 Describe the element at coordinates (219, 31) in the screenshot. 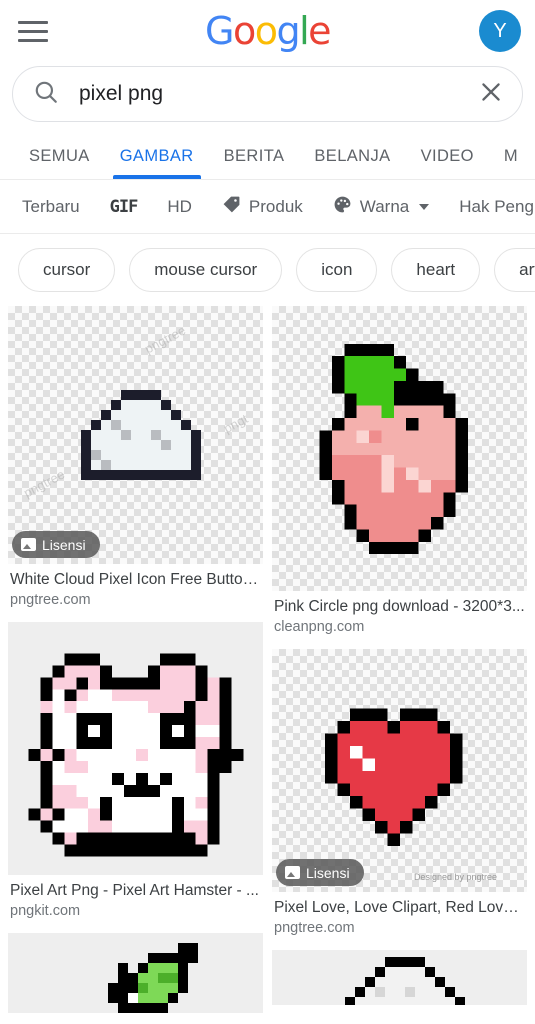

I see `logo-letter: G` at that location.